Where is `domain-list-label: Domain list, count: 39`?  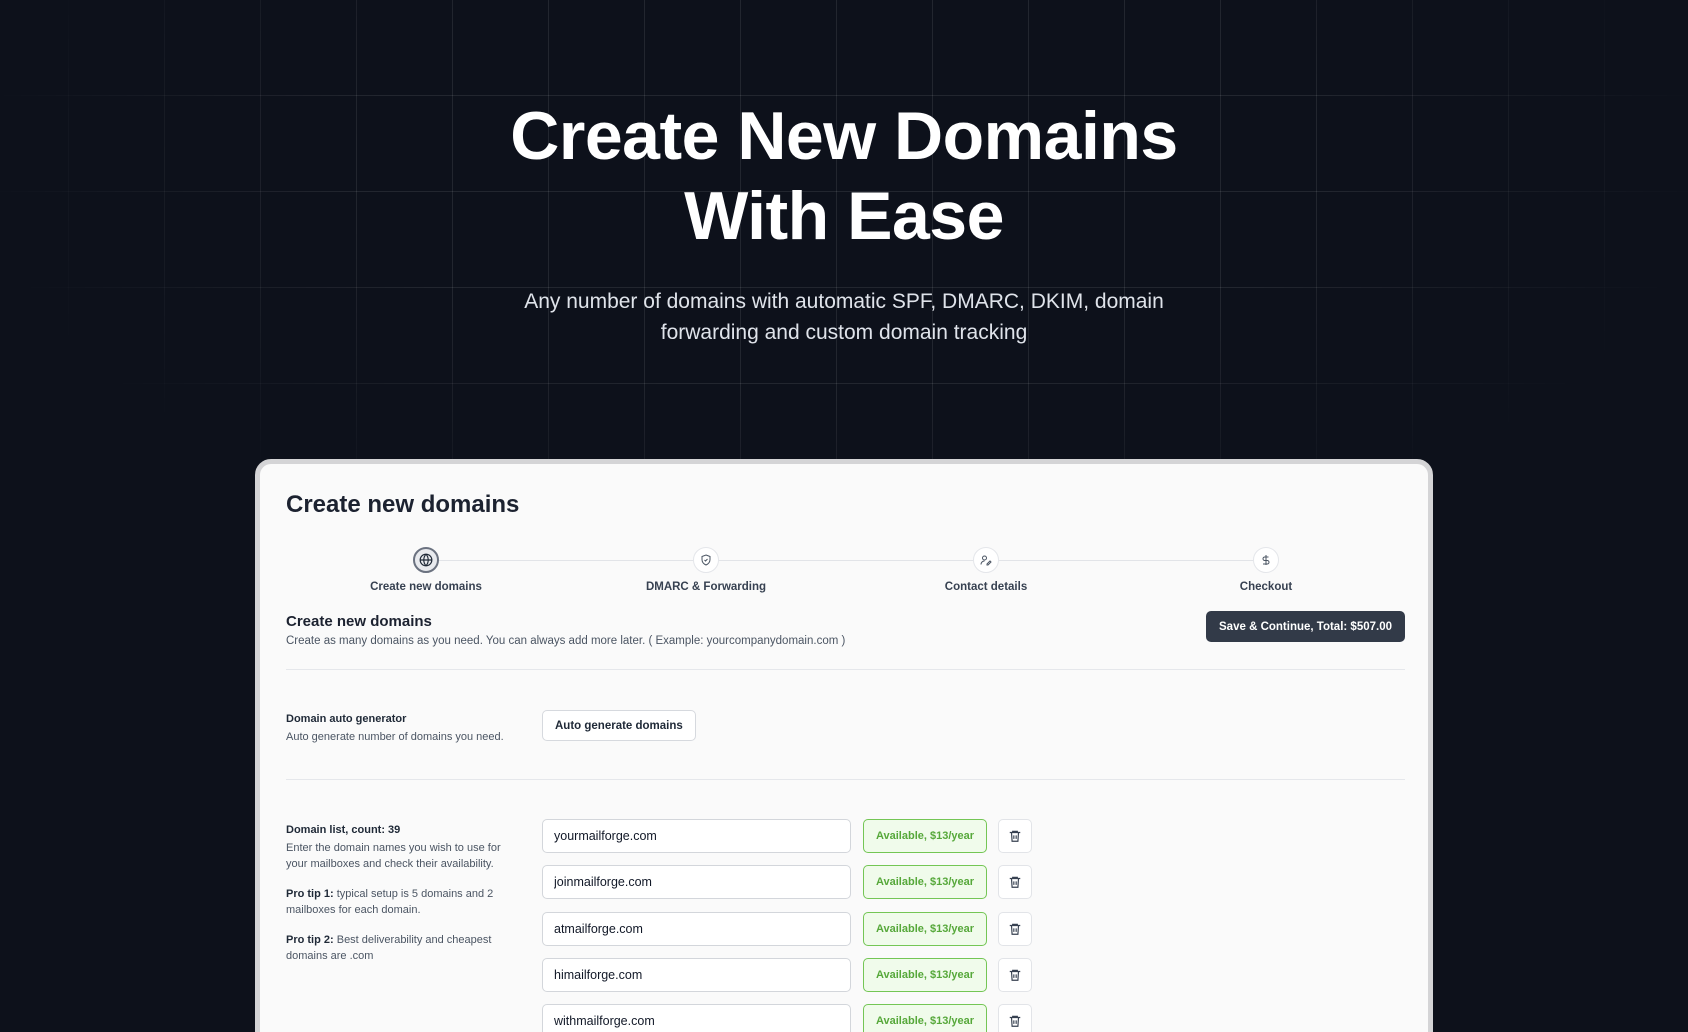
domain-list-label: Domain list, count: 39 is located at coordinates (343, 830).